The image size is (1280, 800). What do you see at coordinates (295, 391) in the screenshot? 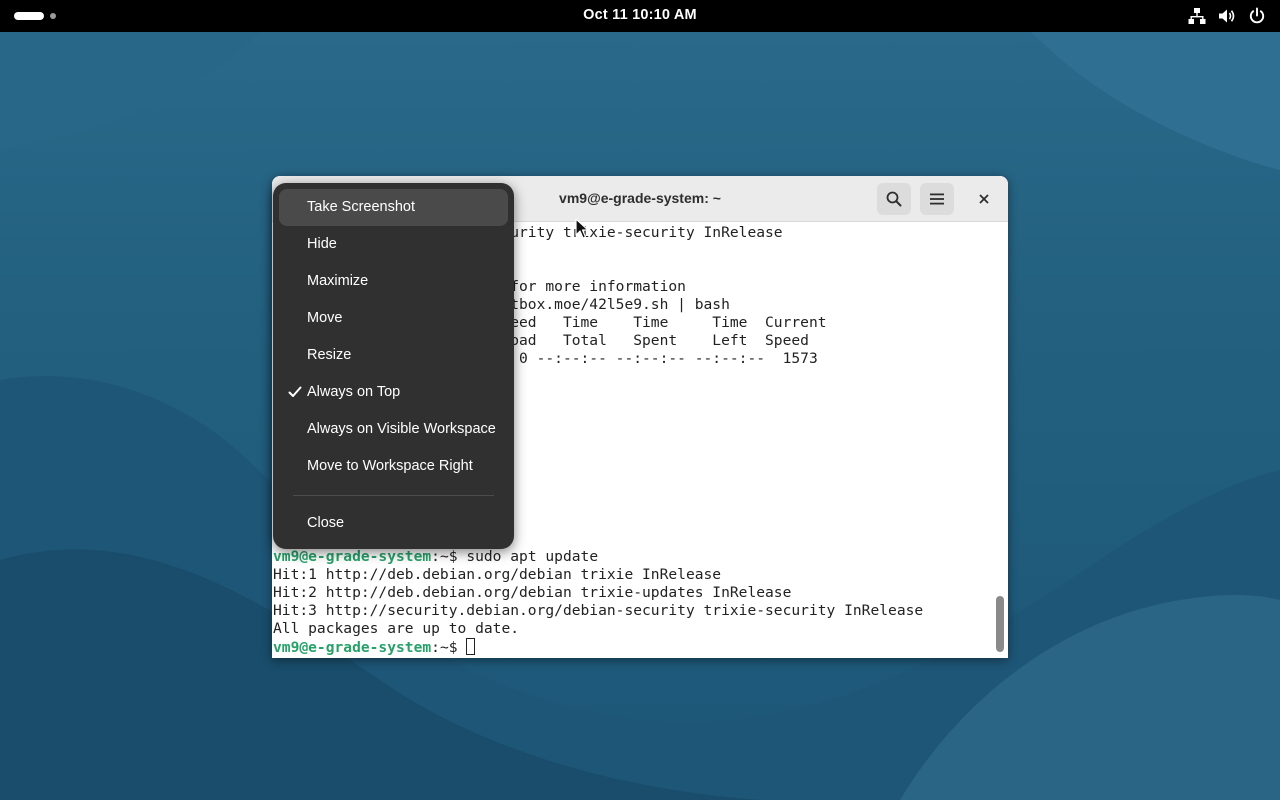
I see `checkmark-icon` at bounding box center [295, 391].